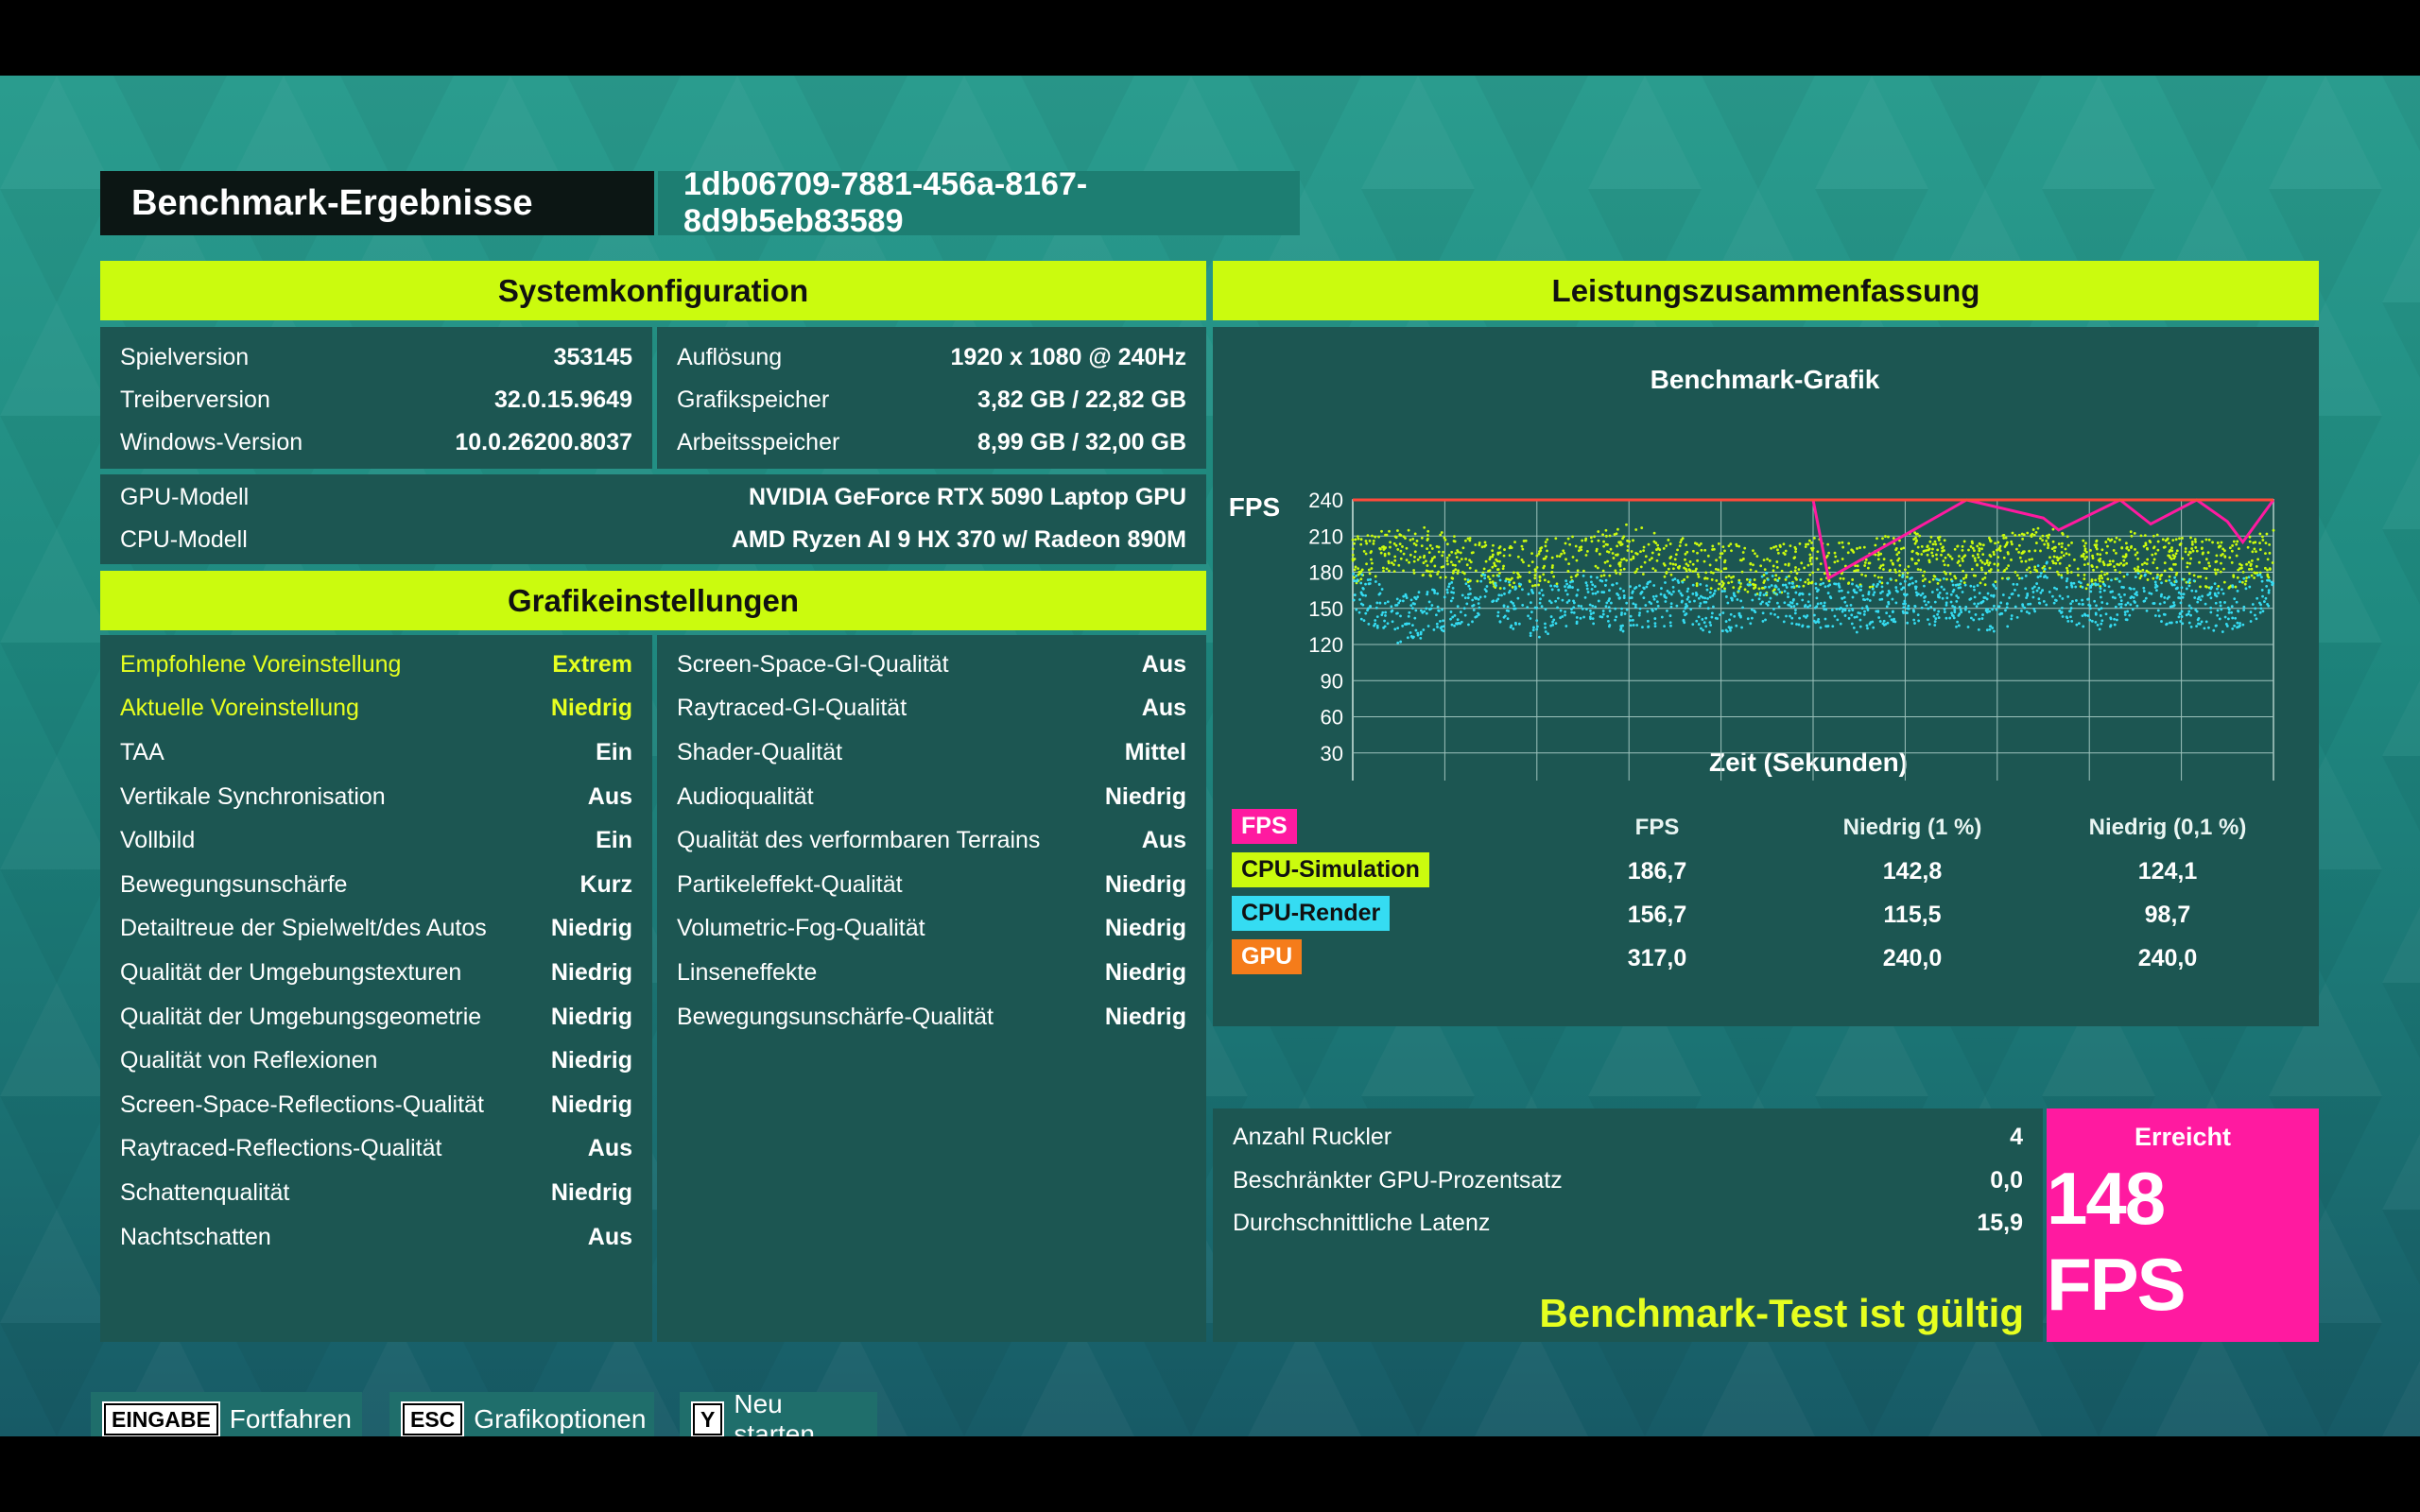 Image resolution: width=2420 pixels, height=1512 pixels. What do you see at coordinates (377, 203) in the screenshot?
I see `page-title: Benchmark-Ergebnisse` at bounding box center [377, 203].